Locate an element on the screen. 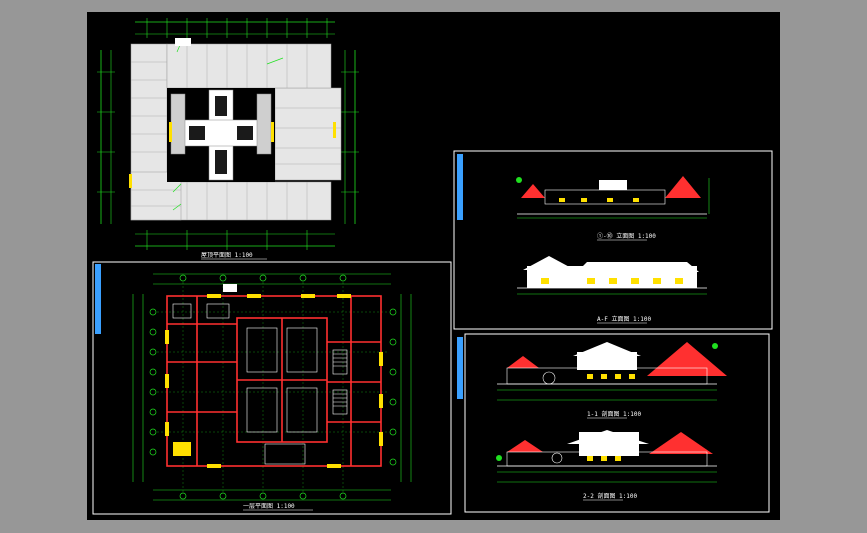 Image resolution: width=867 pixels, height=533 pixels. section-1-drawing is located at coordinates (612, 371).